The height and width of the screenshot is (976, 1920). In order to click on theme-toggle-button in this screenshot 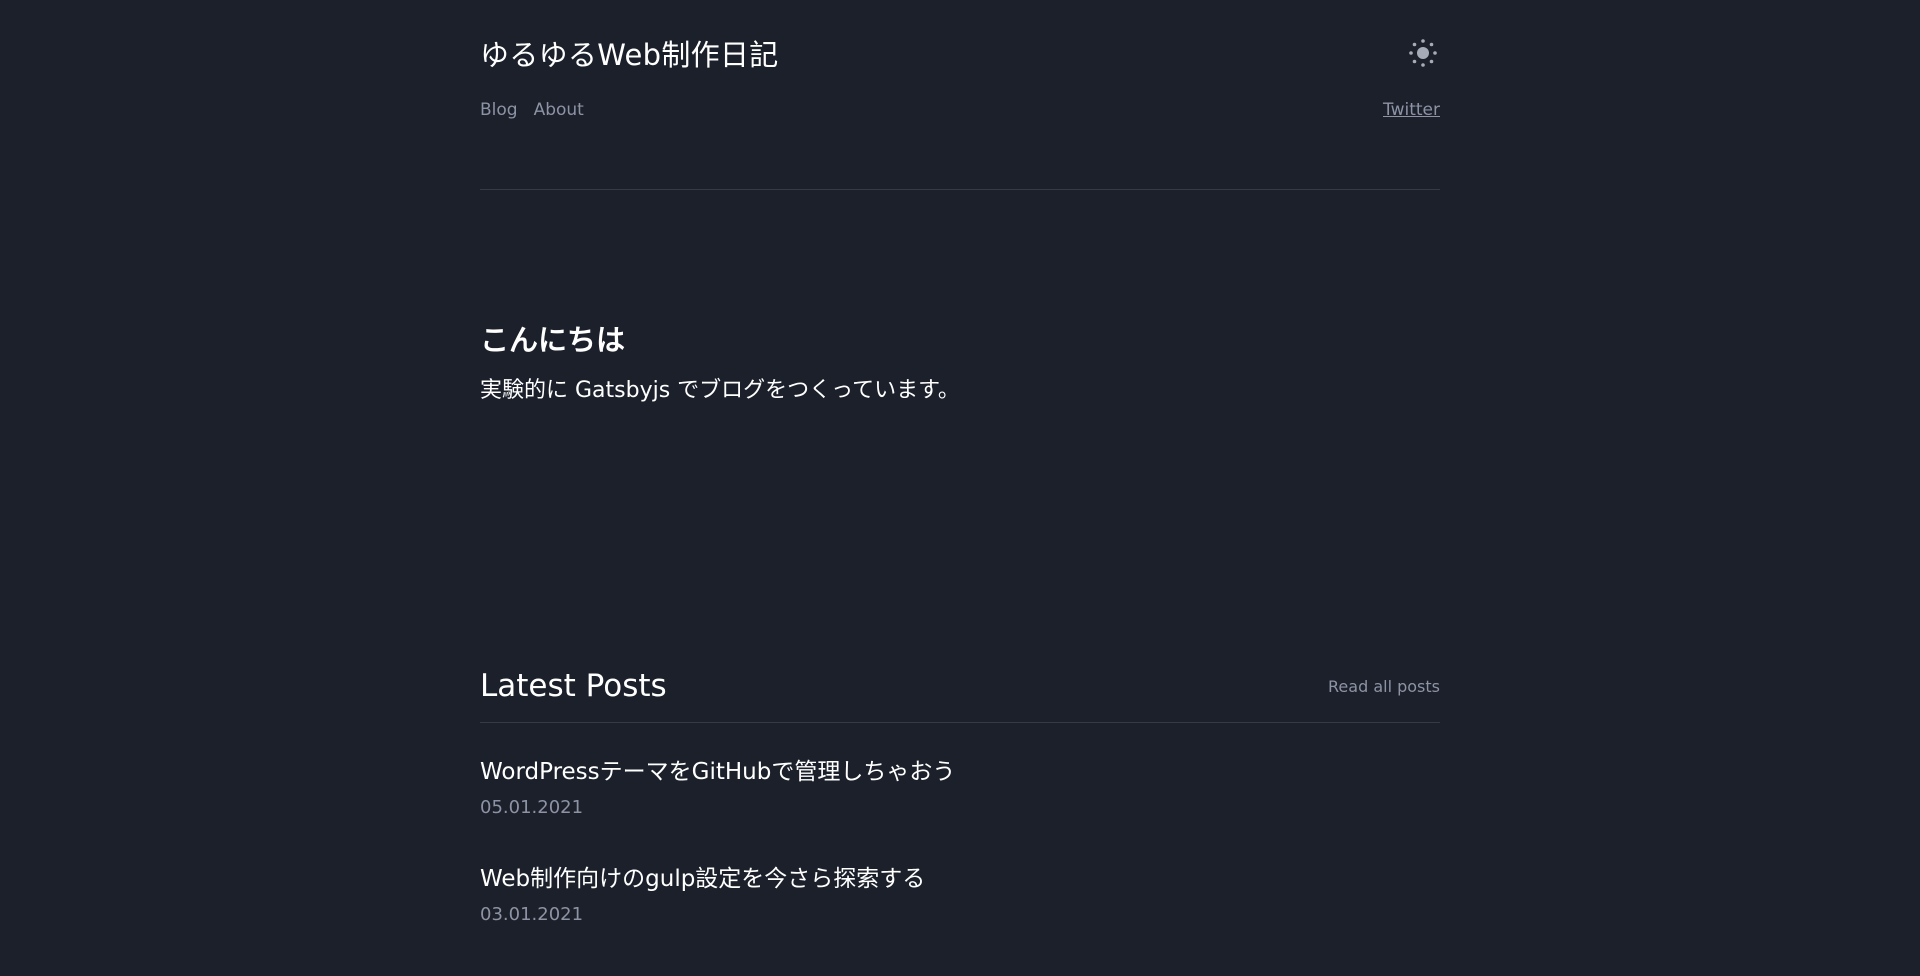, I will do `click(1423, 55)`.